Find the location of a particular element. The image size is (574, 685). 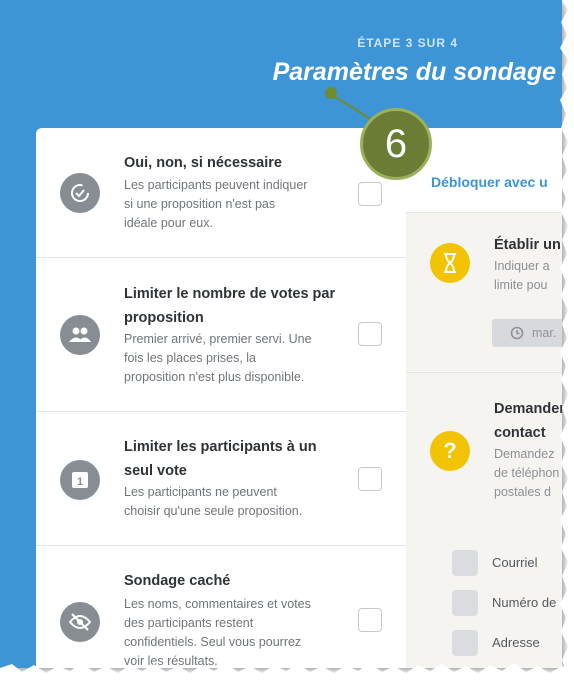

phone-label: Numéro de is located at coordinates (524, 602).